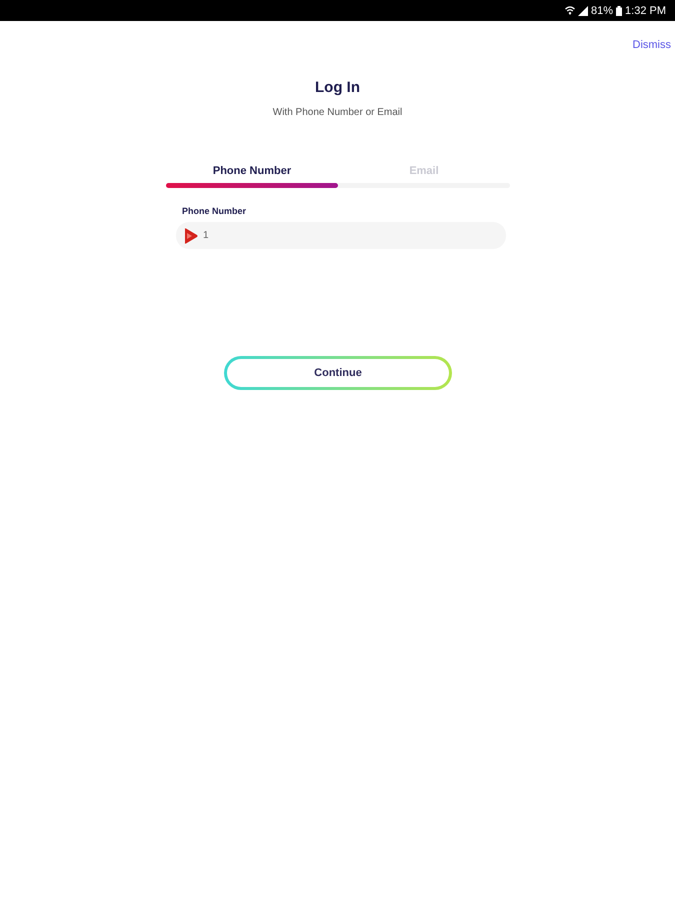 This screenshot has height=900, width=675. I want to click on clock-time: 1:32 PM, so click(645, 10).